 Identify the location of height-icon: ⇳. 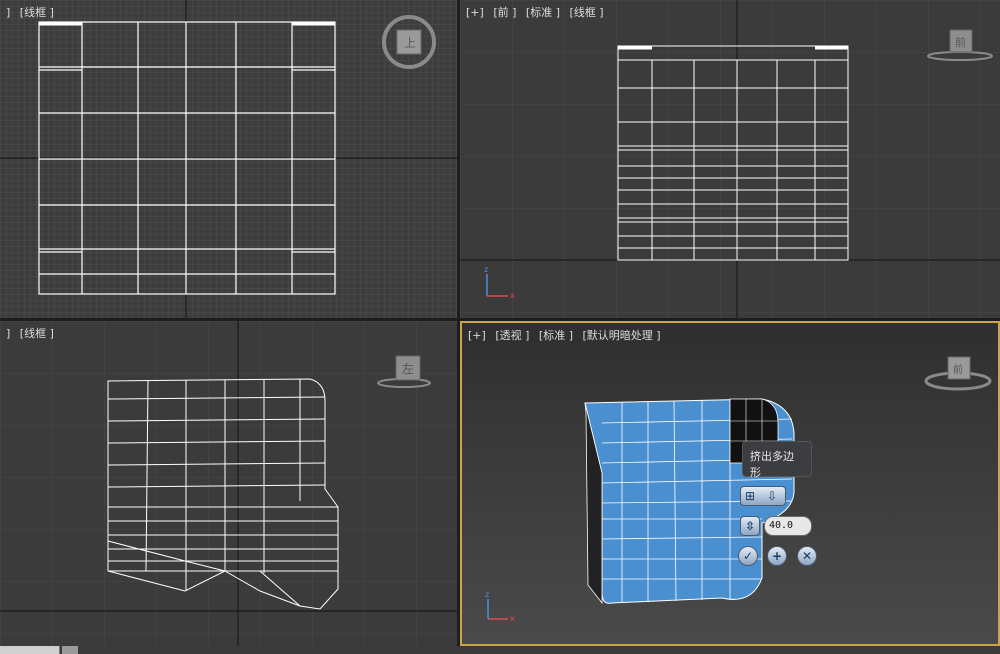
(750, 526).